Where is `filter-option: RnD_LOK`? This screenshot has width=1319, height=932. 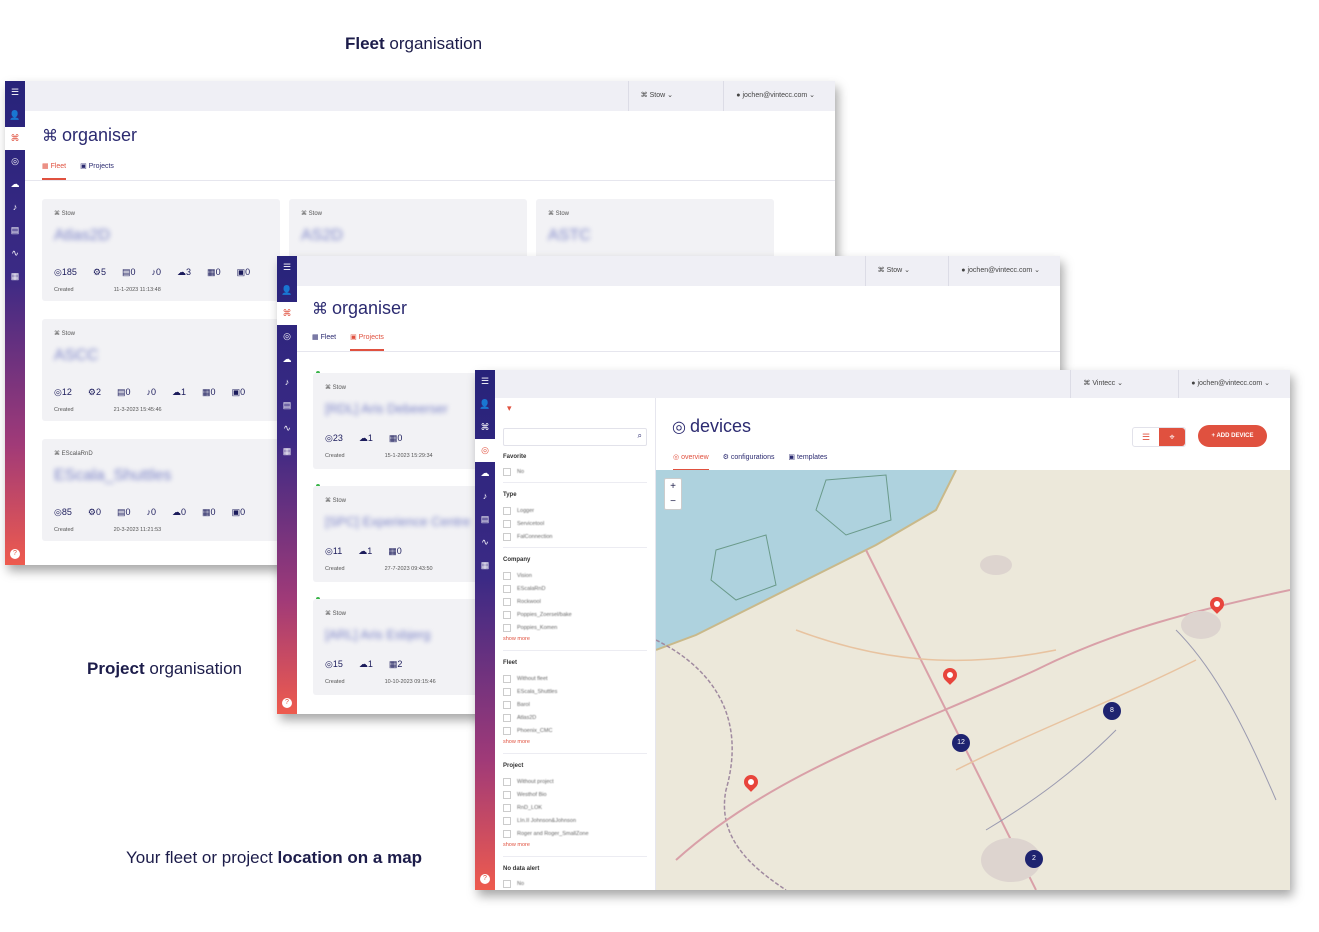 filter-option: RnD_LOK is located at coordinates (522, 808).